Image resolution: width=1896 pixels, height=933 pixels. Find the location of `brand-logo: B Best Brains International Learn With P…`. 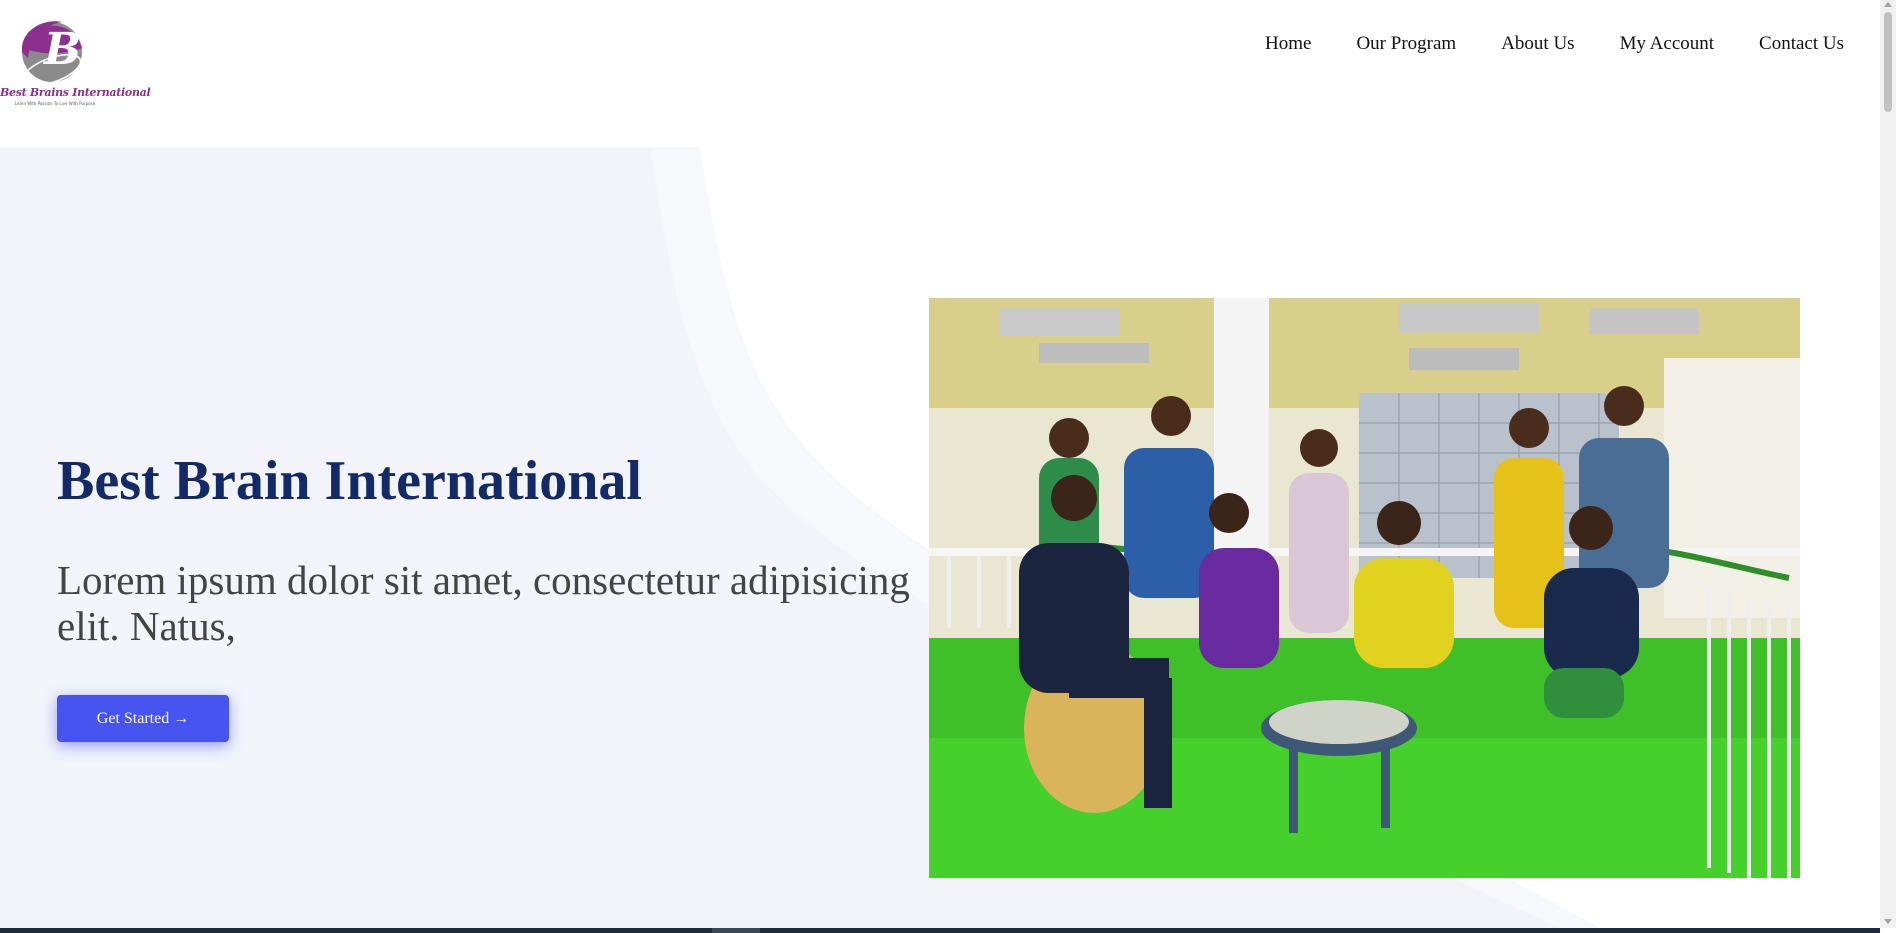

brand-logo: B Best Brains International Learn With P… is located at coordinates (75, 64).